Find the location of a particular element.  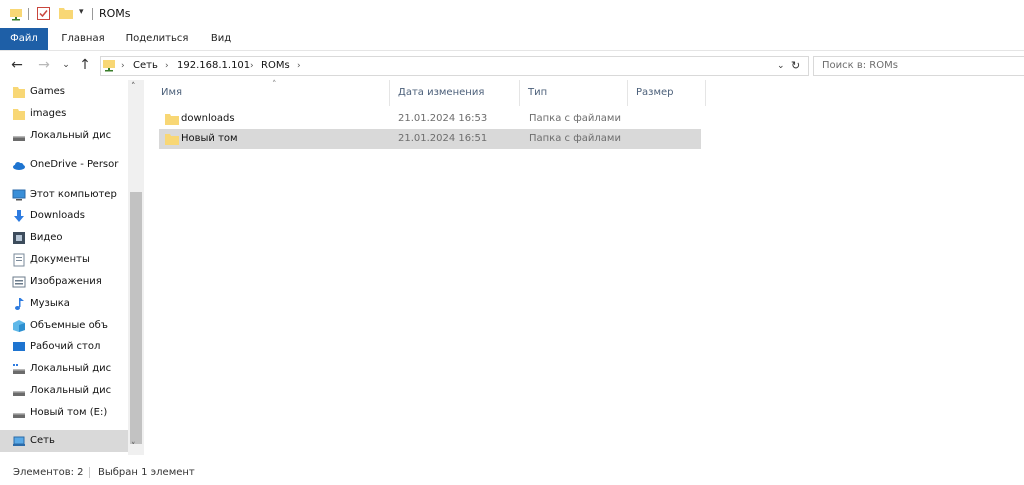

new-folder-icon is located at coordinates (66, 13).